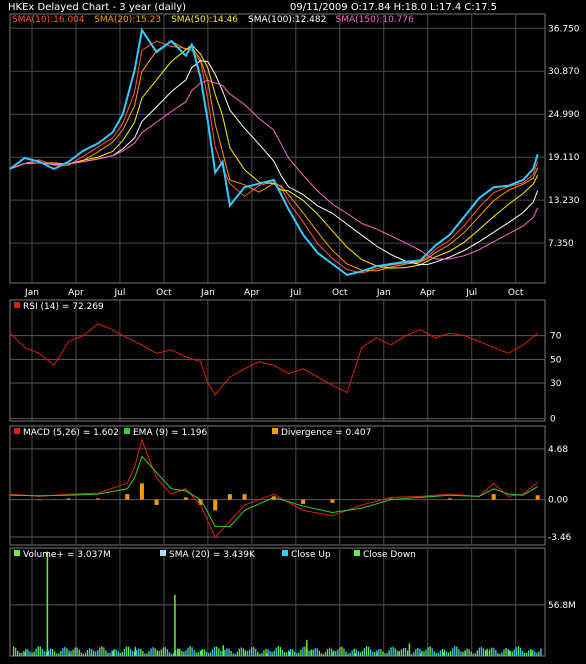 This screenshot has width=586, height=664. Describe the element at coordinates (375, 20) in the screenshot. I see `ma-legend-label: SMA(150):10.776` at that location.